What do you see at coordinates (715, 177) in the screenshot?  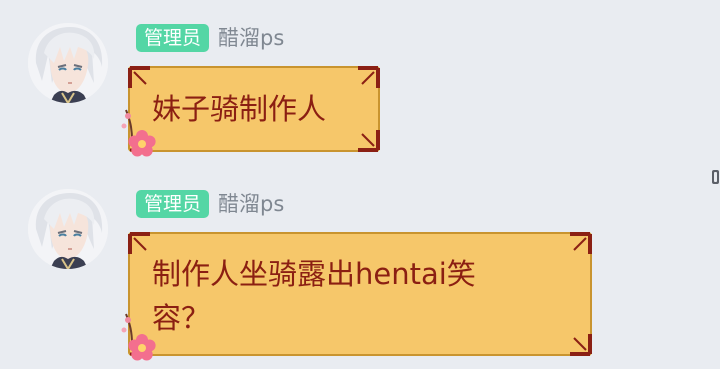 I see `edge-scroll-tab-icon` at bounding box center [715, 177].